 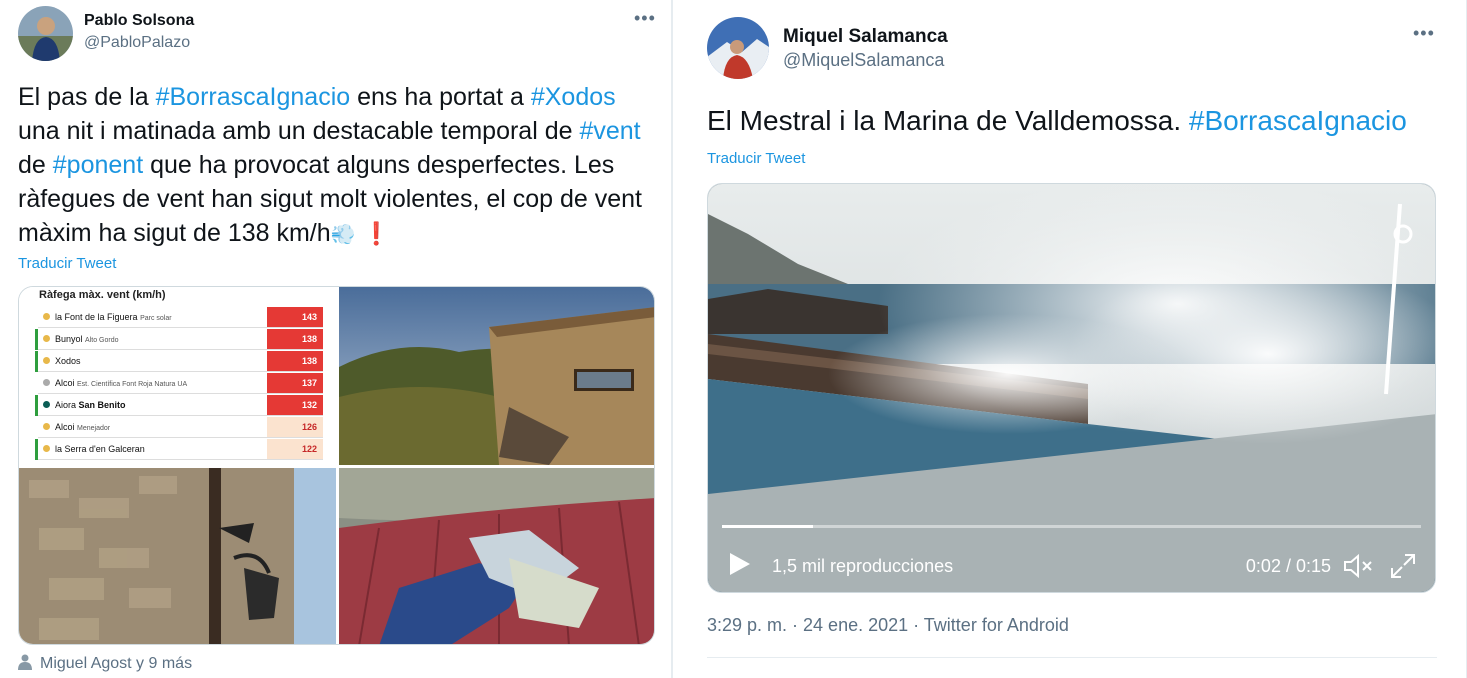 What do you see at coordinates (1071, 526) in the screenshot?
I see `video-progress-bar` at bounding box center [1071, 526].